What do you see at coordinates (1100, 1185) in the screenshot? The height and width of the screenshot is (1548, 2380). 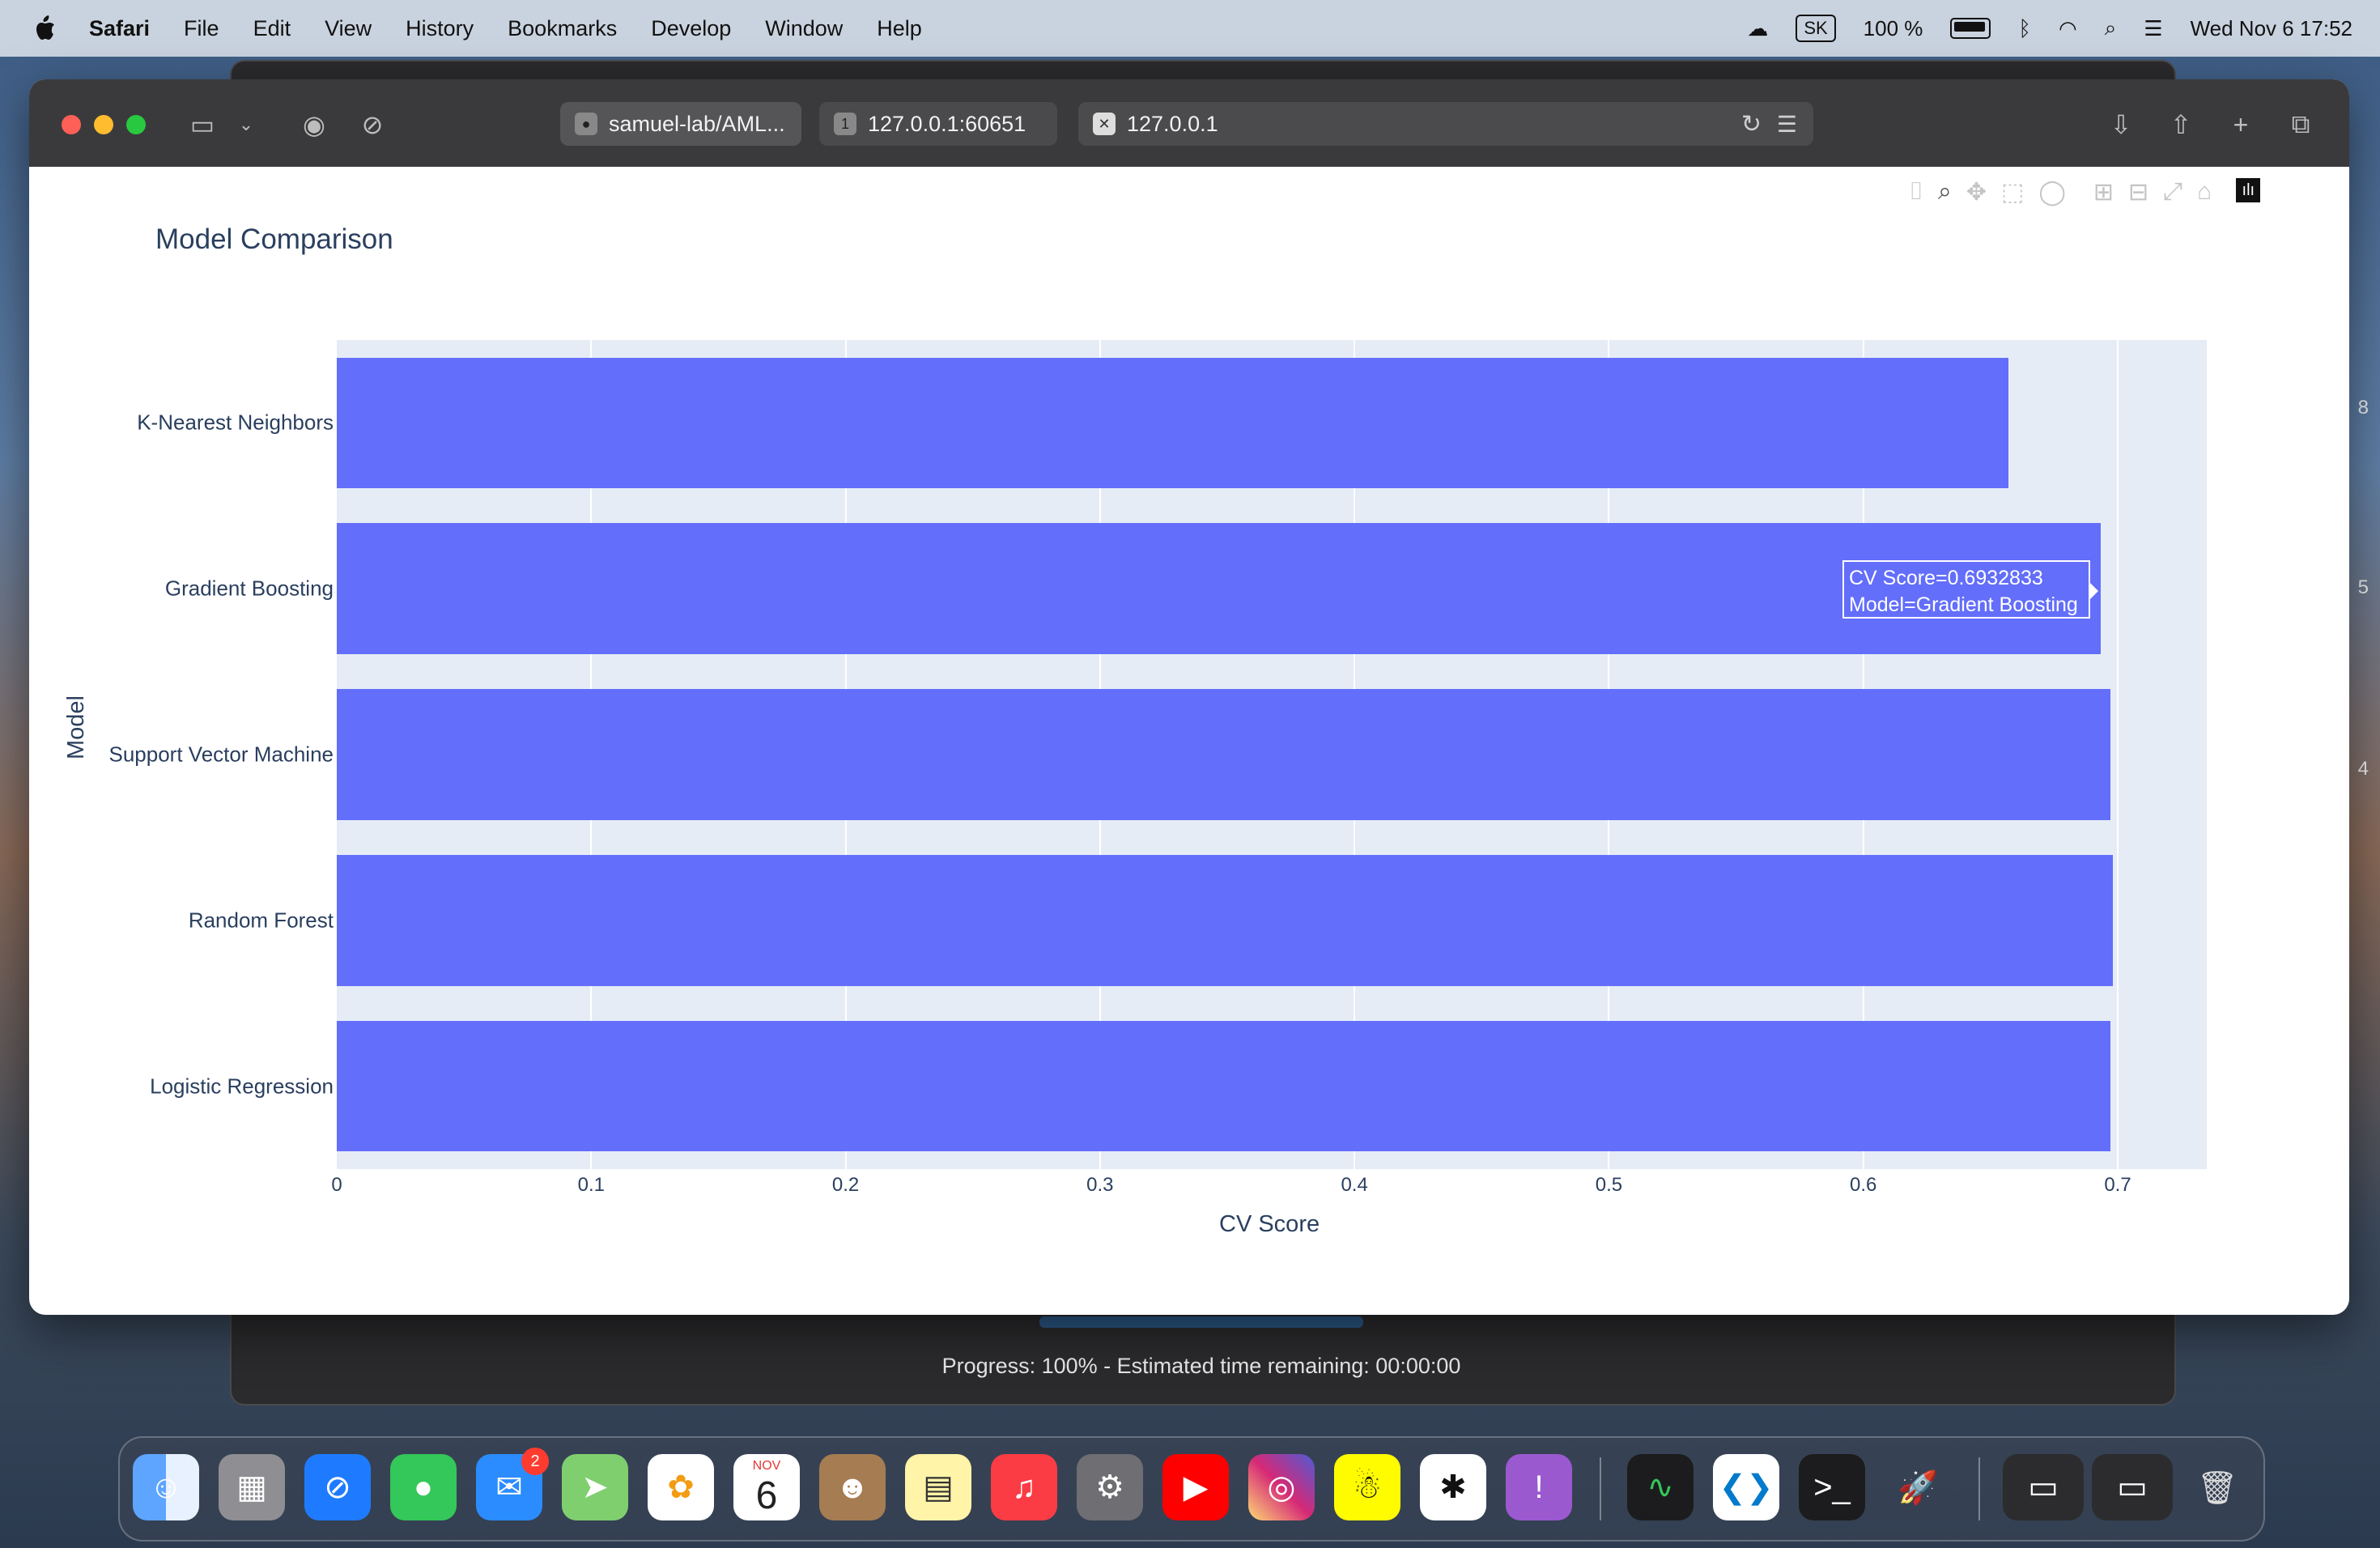 I see `x-tick-label: 0.3` at bounding box center [1100, 1185].